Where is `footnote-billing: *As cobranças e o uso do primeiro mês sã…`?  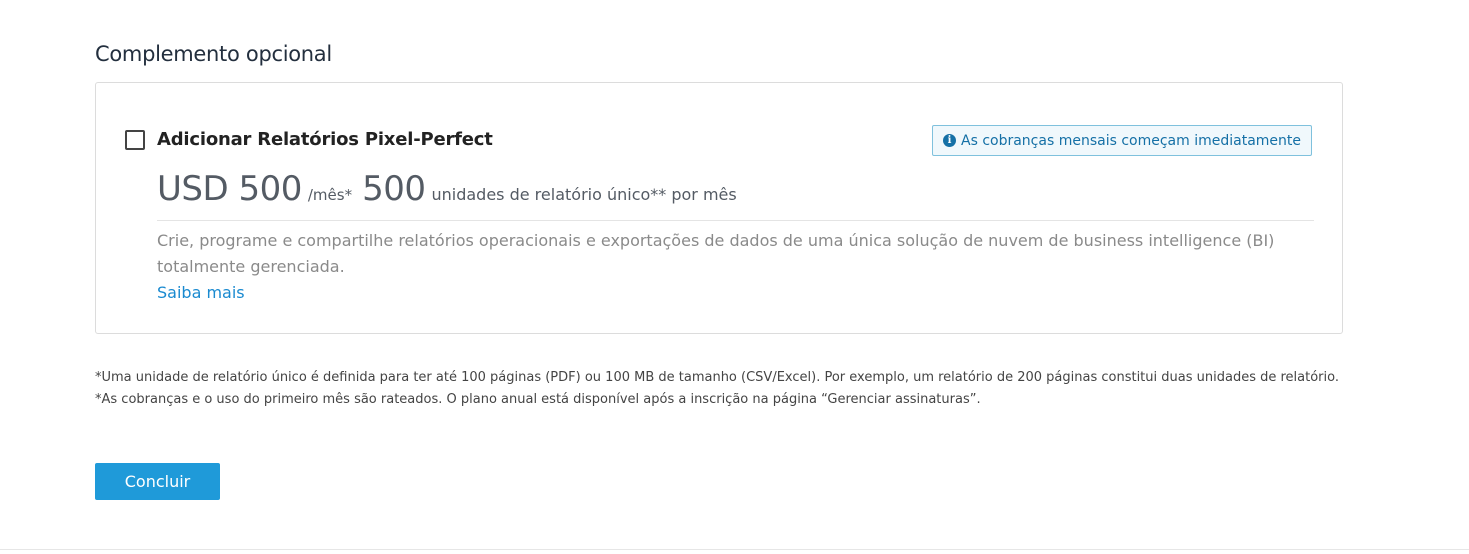
footnote-billing: *As cobranças e o uso do primeiro mês sã… is located at coordinates (538, 399).